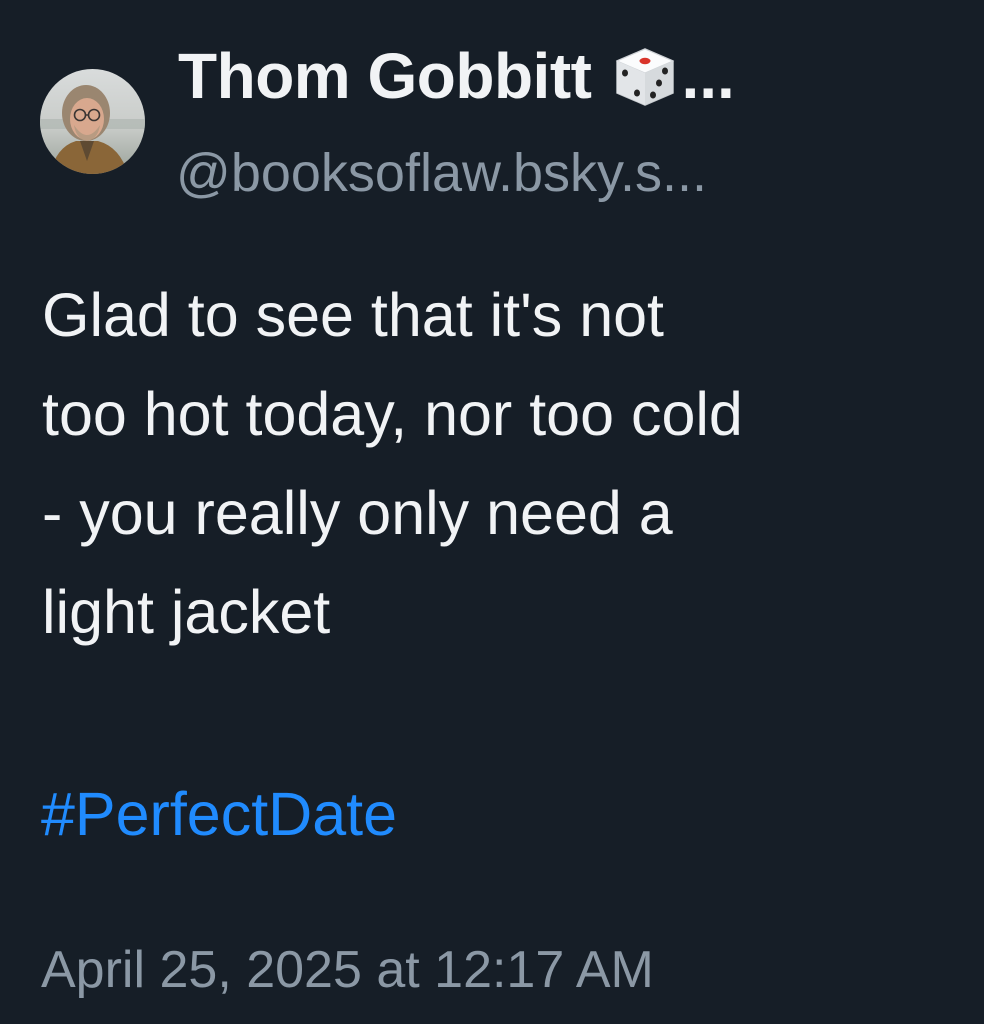 This screenshot has height=1024, width=984. What do you see at coordinates (385, 76) in the screenshot?
I see `display-name-text: Thom Gobbitt` at bounding box center [385, 76].